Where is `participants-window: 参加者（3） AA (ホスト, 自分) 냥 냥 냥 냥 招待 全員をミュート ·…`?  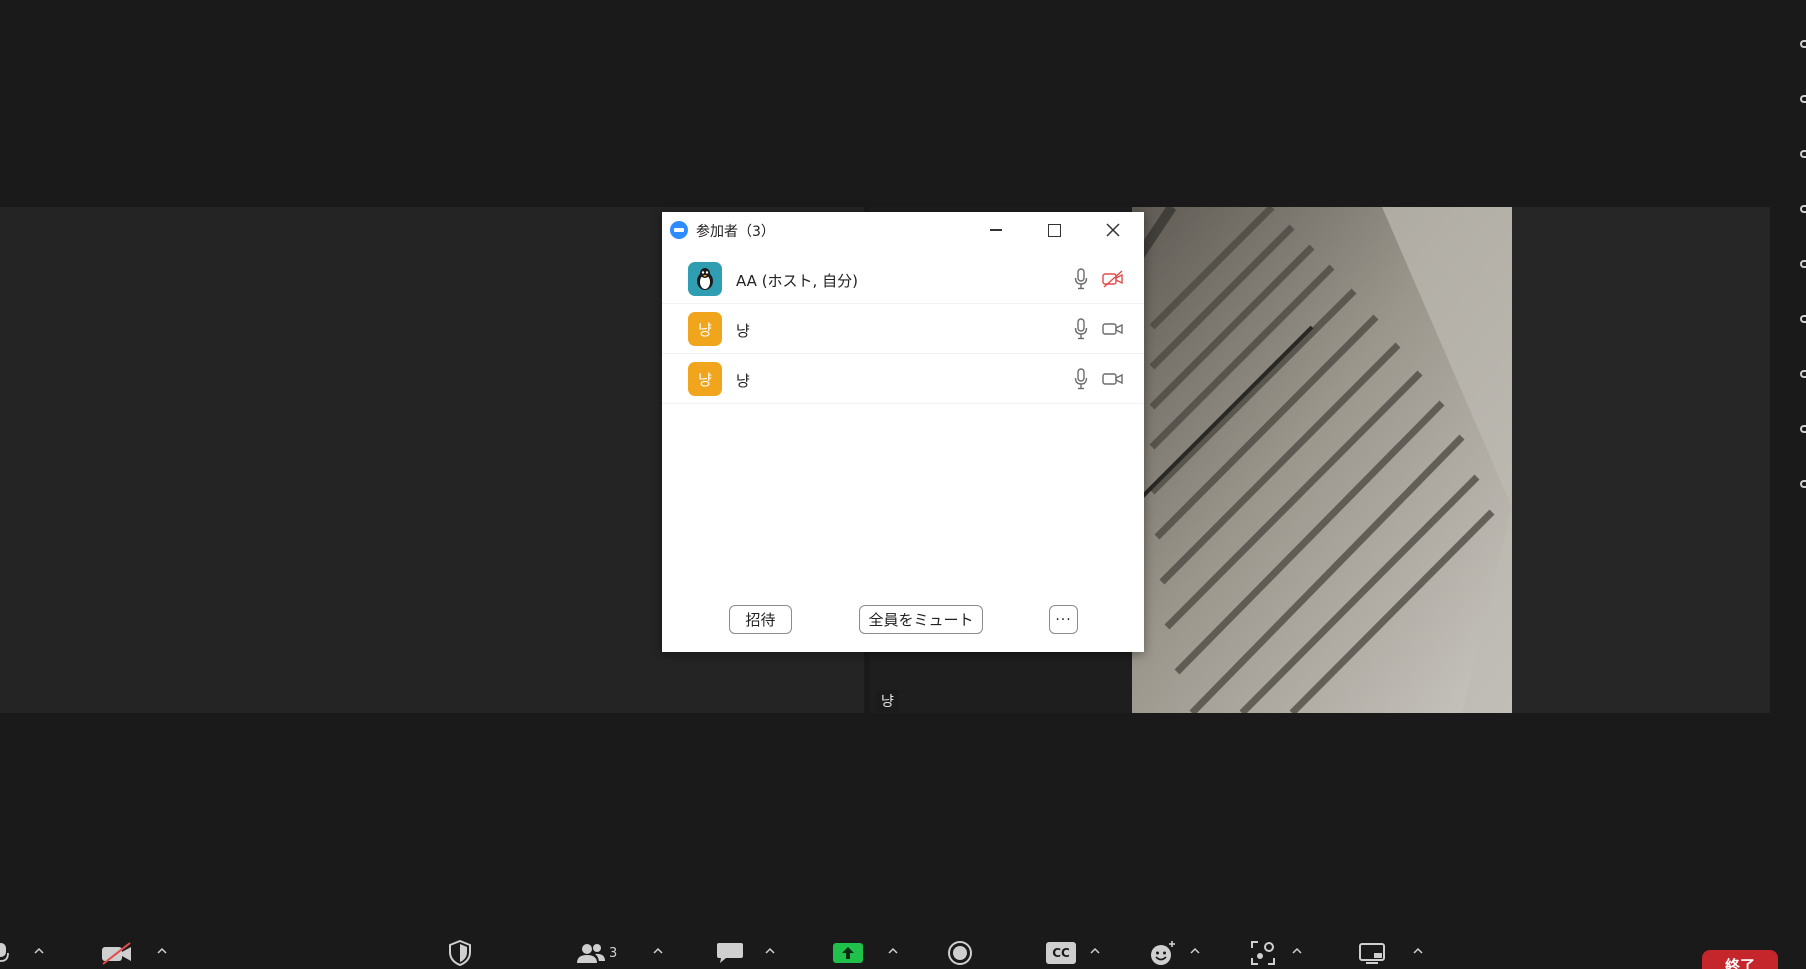
participants-window: 参加者（3） AA (ホスト, 自分) 냥 냥 냥 냥 招待 全員をミュート ·… is located at coordinates (903, 432).